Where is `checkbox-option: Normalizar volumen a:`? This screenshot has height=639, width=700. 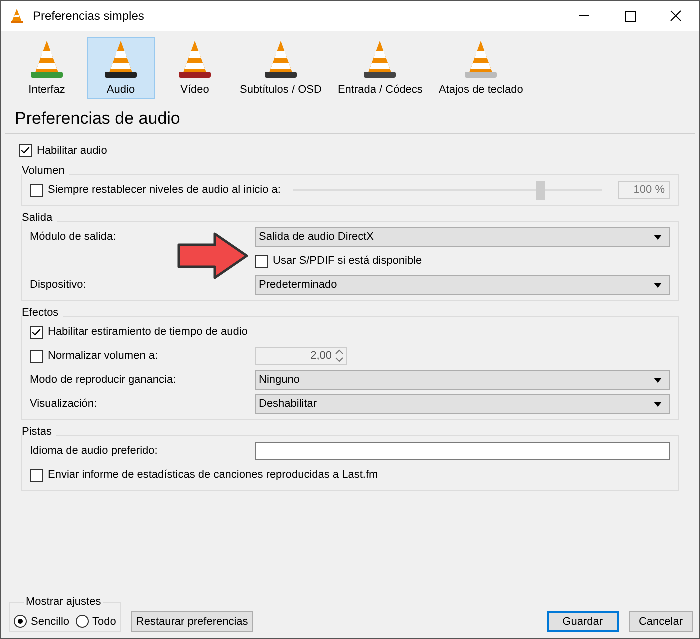
checkbox-option: Normalizar volumen a: is located at coordinates (142, 356).